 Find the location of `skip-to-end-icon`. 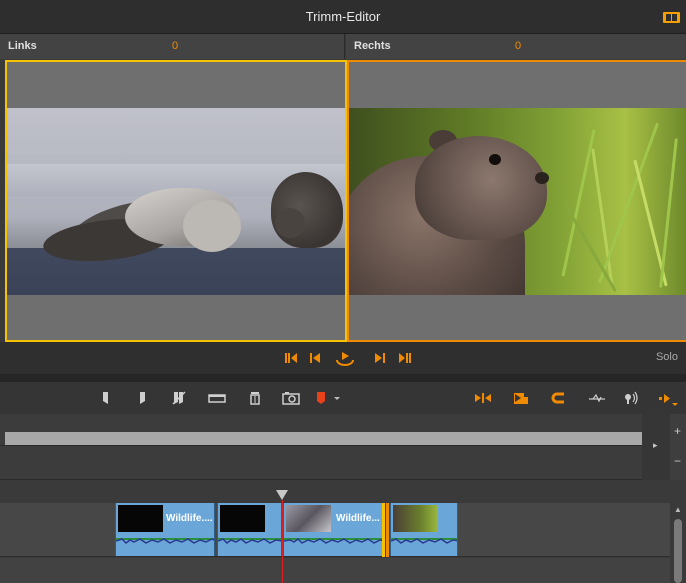

skip-to-end-icon is located at coordinates (405, 358).